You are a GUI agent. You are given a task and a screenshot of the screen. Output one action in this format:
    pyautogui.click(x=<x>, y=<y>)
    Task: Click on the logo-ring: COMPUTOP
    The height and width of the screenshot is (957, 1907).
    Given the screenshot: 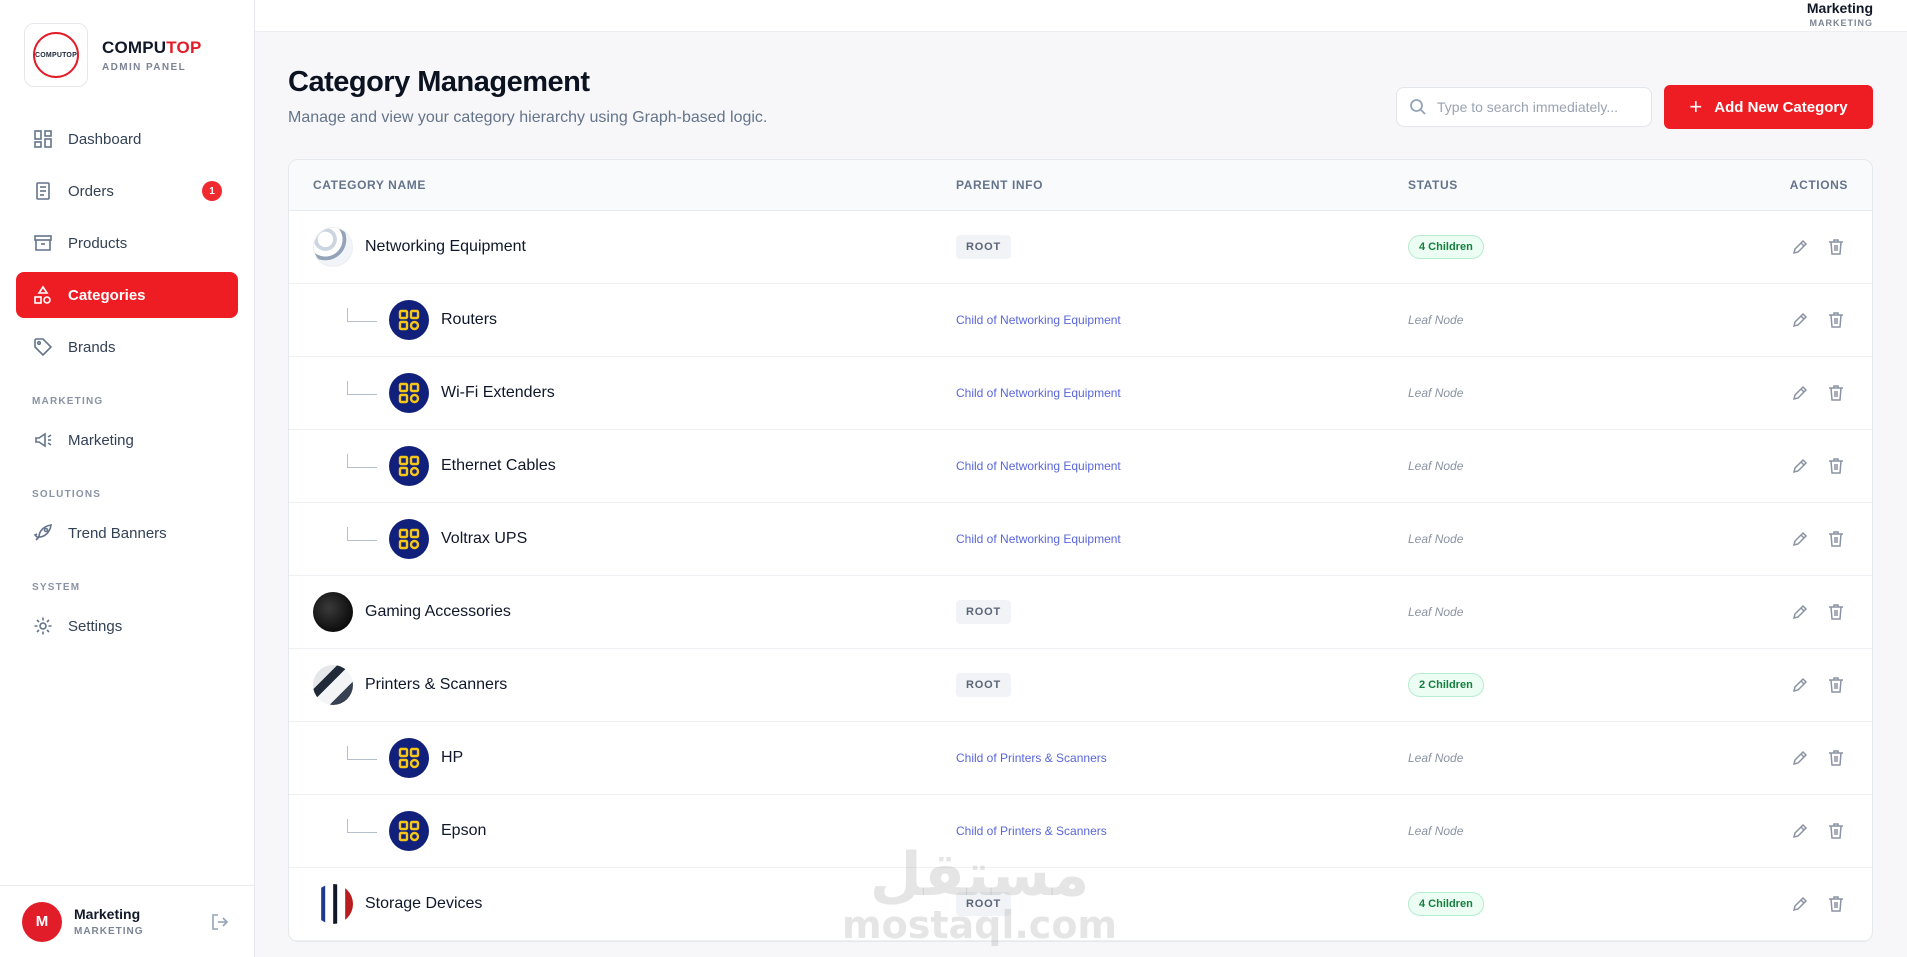 What is the action you would take?
    pyautogui.click(x=56, y=55)
    